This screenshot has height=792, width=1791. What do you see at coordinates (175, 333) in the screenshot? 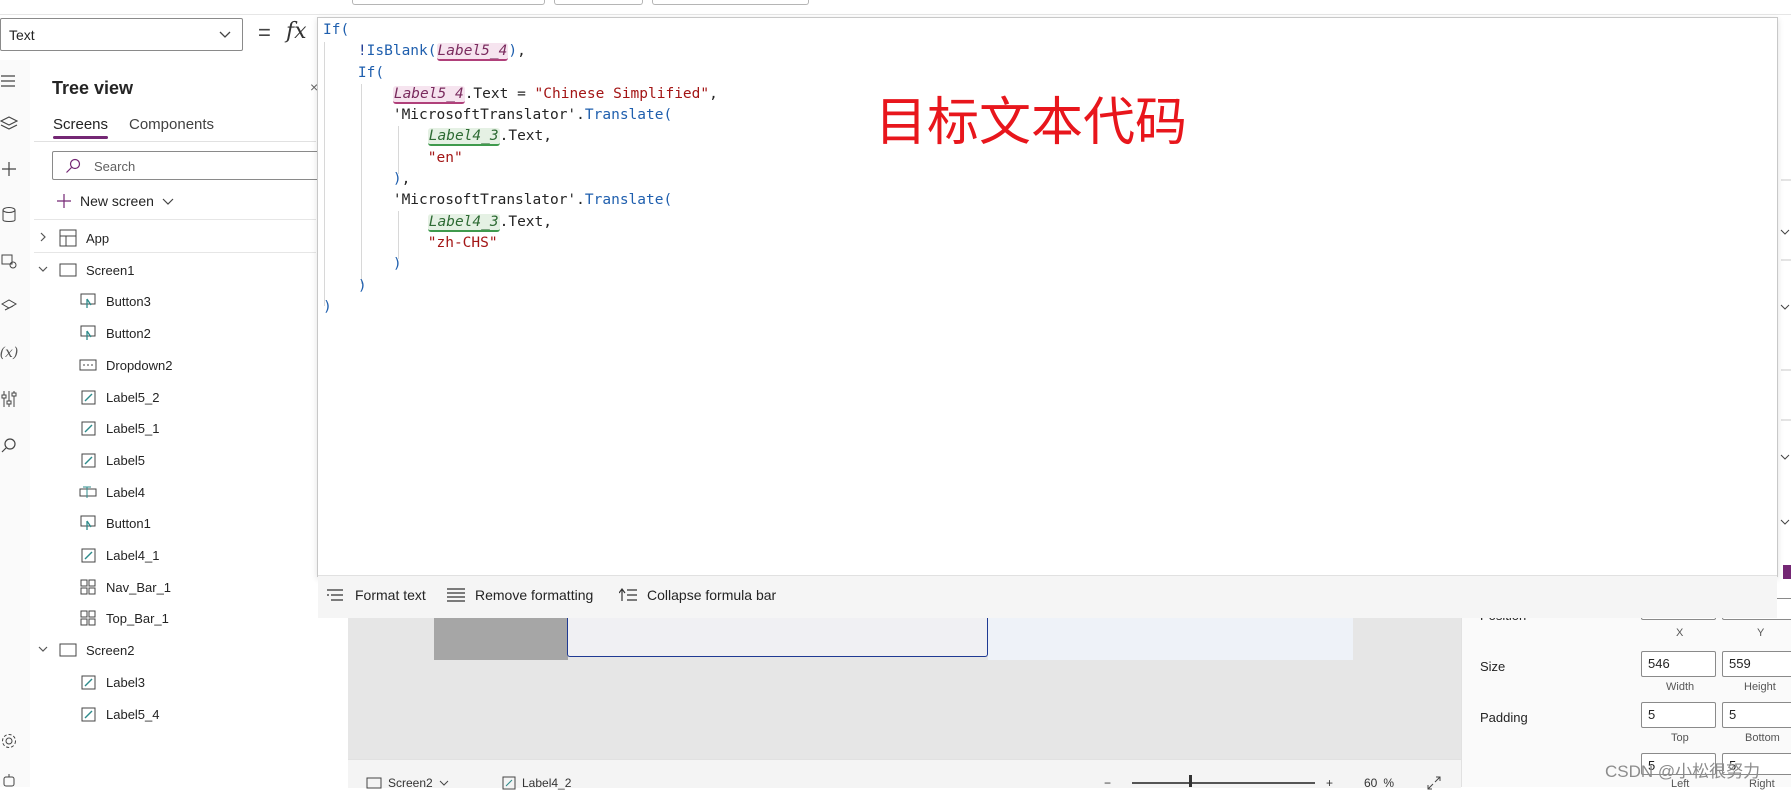
I see `tree-item-button2: Button2` at bounding box center [175, 333].